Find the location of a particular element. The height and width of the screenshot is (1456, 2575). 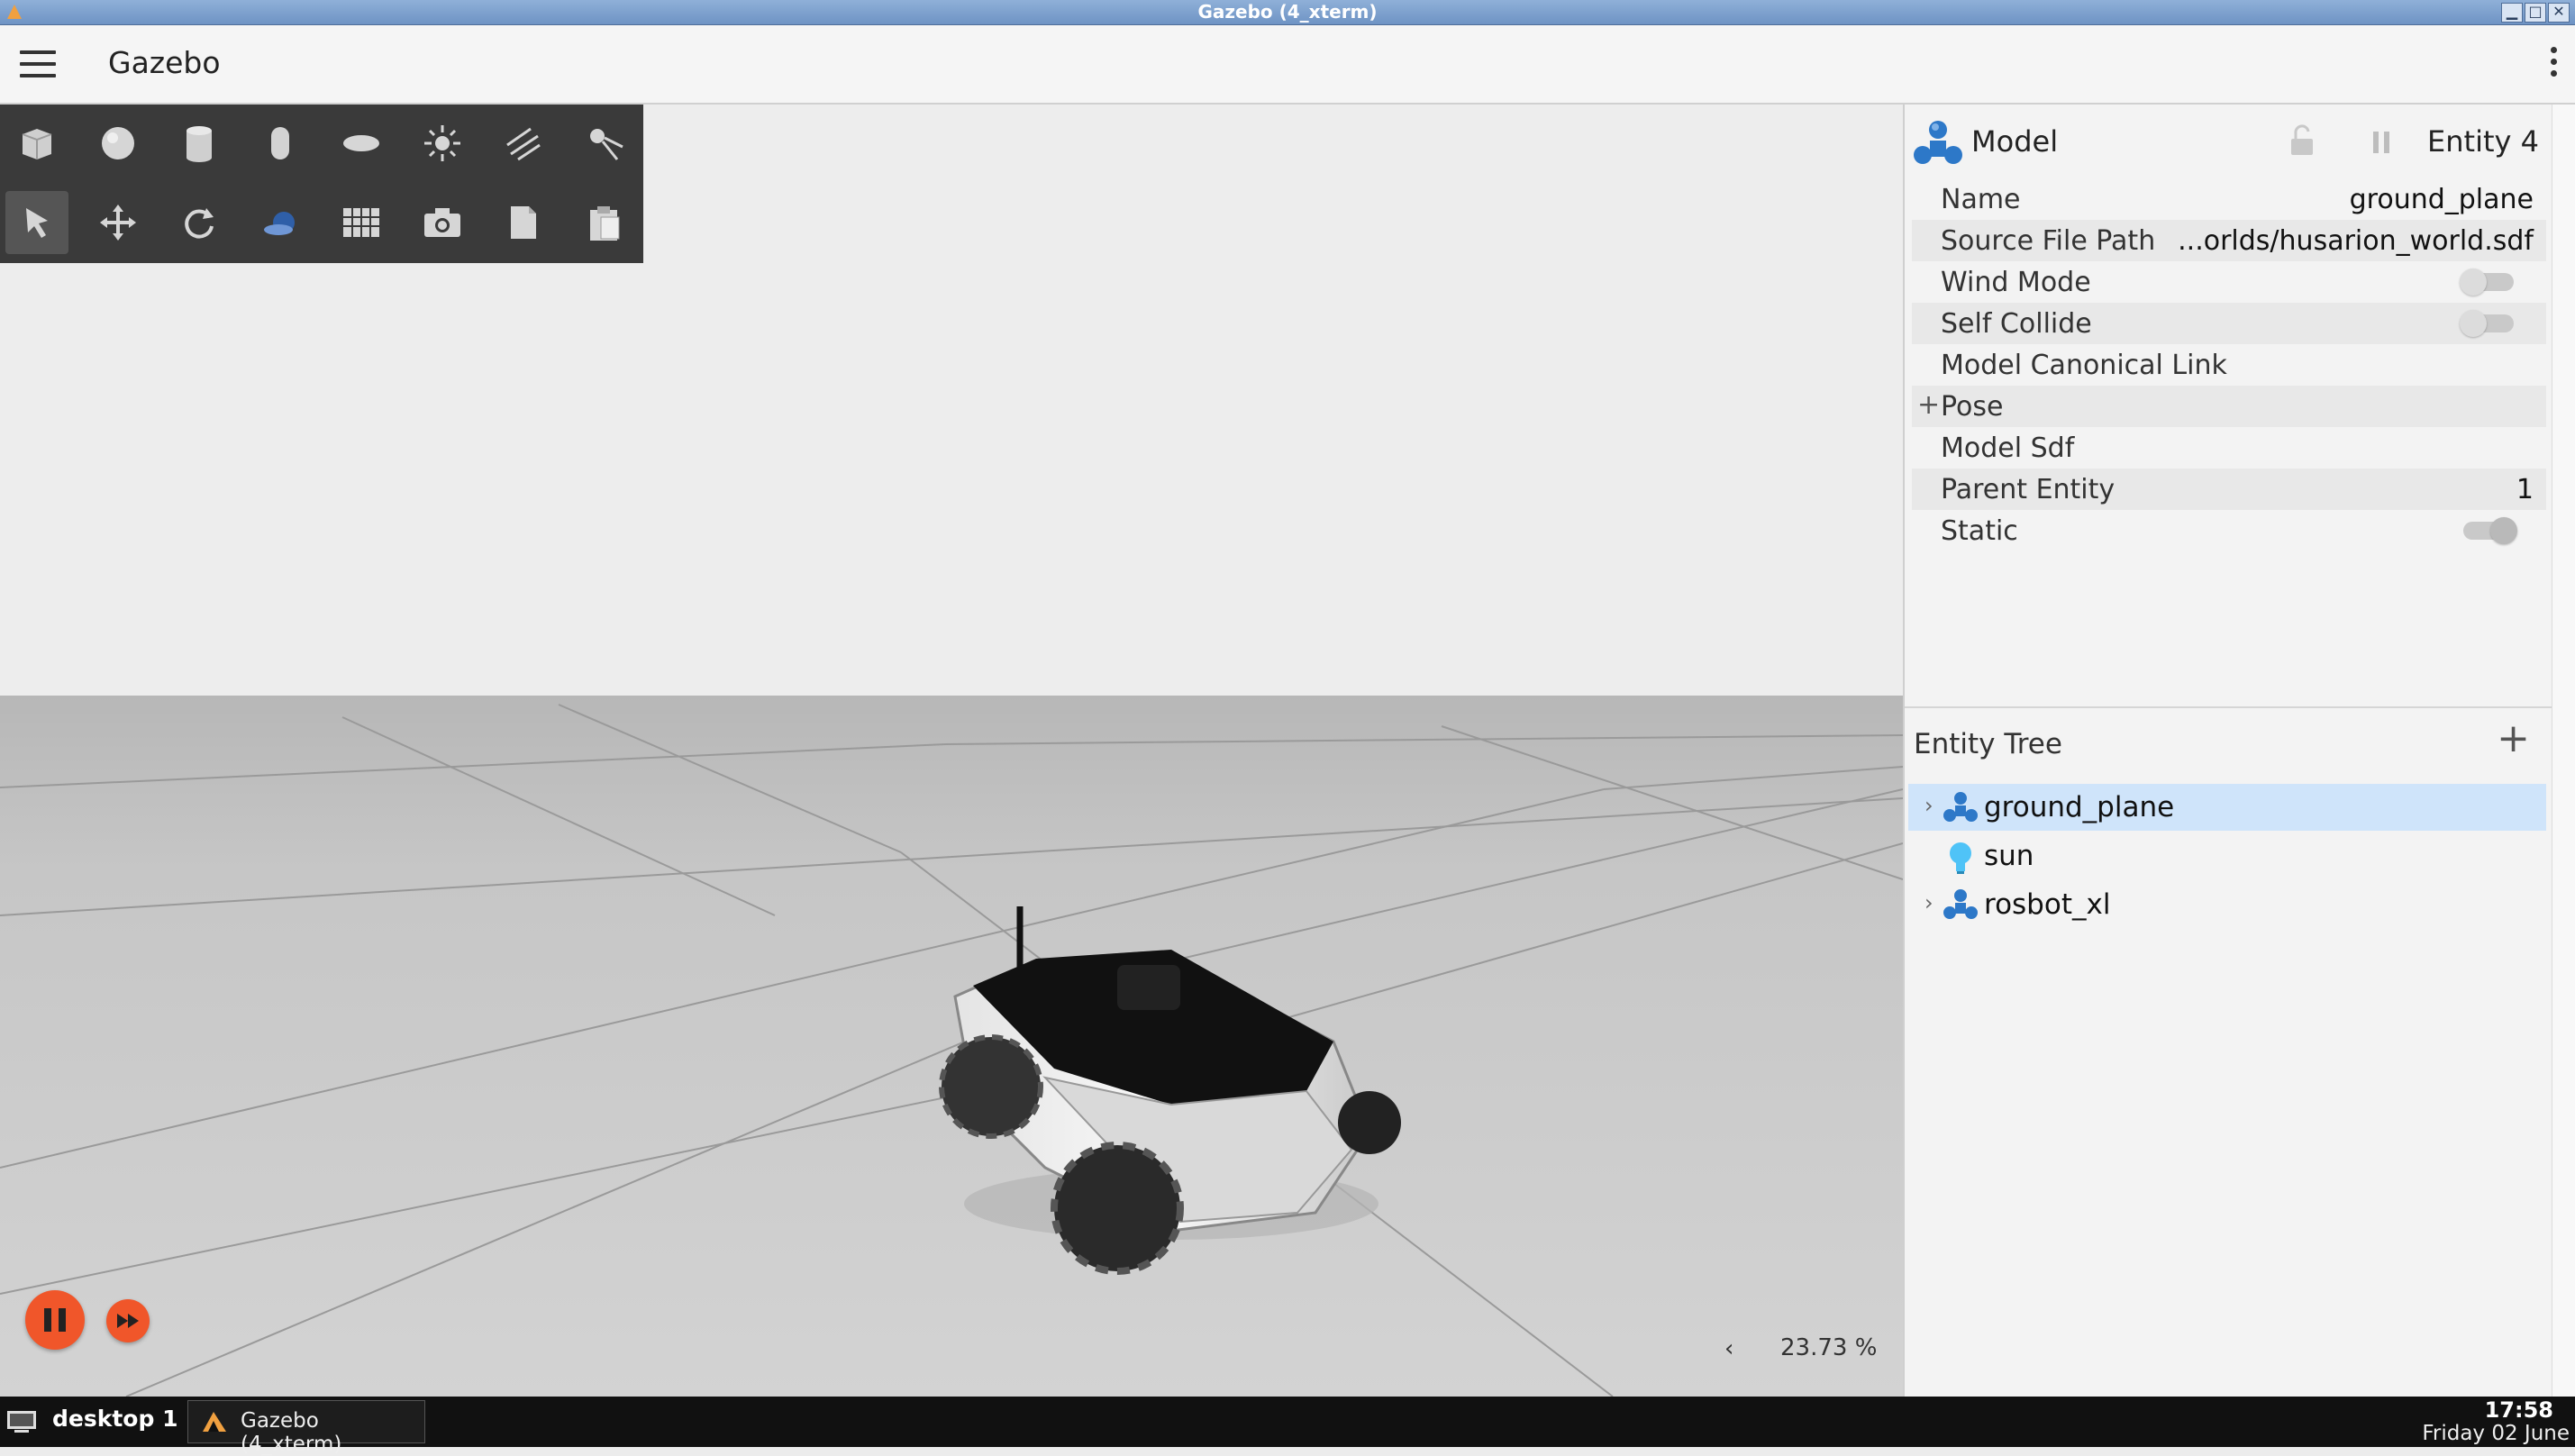

property-key: Name is located at coordinates (1981, 200).